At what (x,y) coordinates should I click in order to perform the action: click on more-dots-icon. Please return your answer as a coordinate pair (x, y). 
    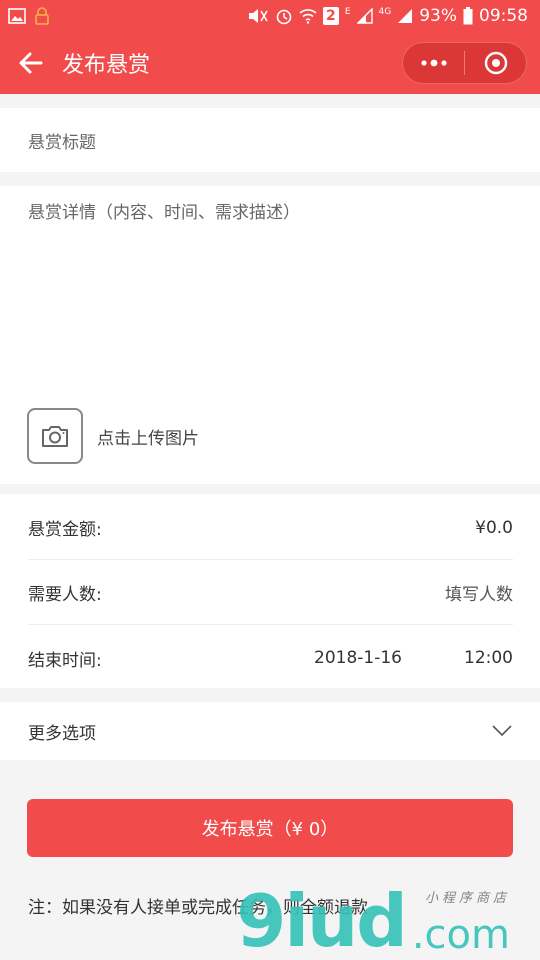
    Looking at the image, I should click on (433, 63).